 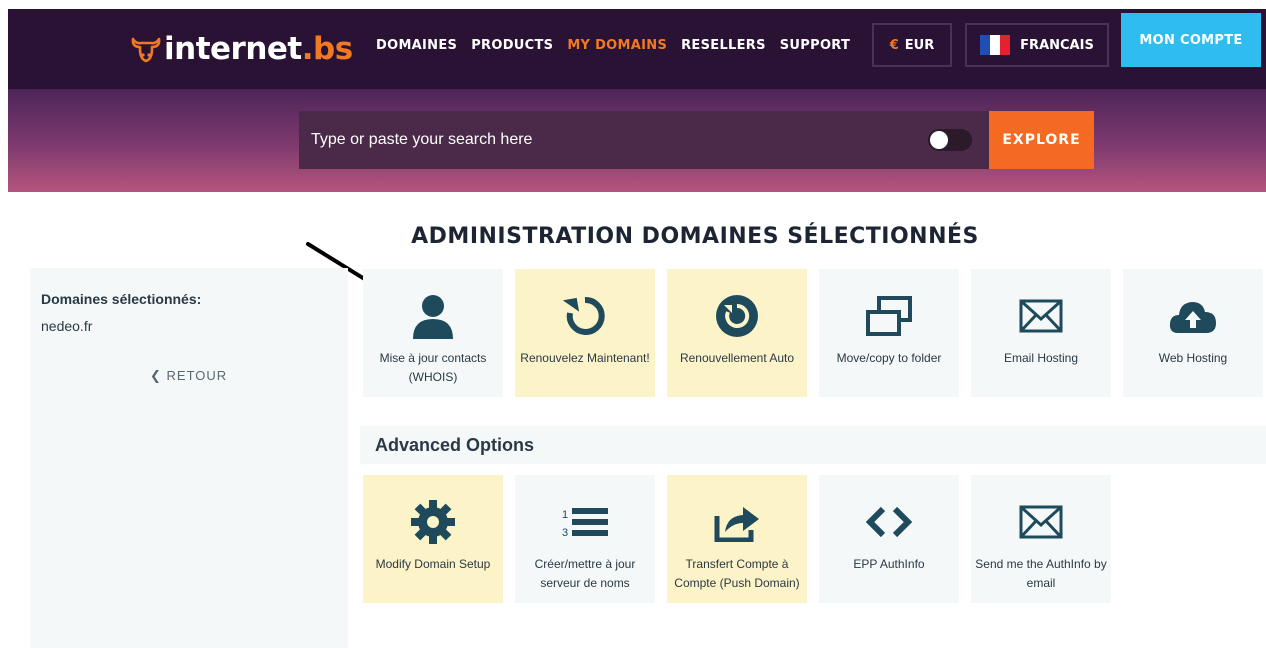 What do you see at coordinates (889, 564) in the screenshot?
I see `action-label: EPP AuthInfo` at bounding box center [889, 564].